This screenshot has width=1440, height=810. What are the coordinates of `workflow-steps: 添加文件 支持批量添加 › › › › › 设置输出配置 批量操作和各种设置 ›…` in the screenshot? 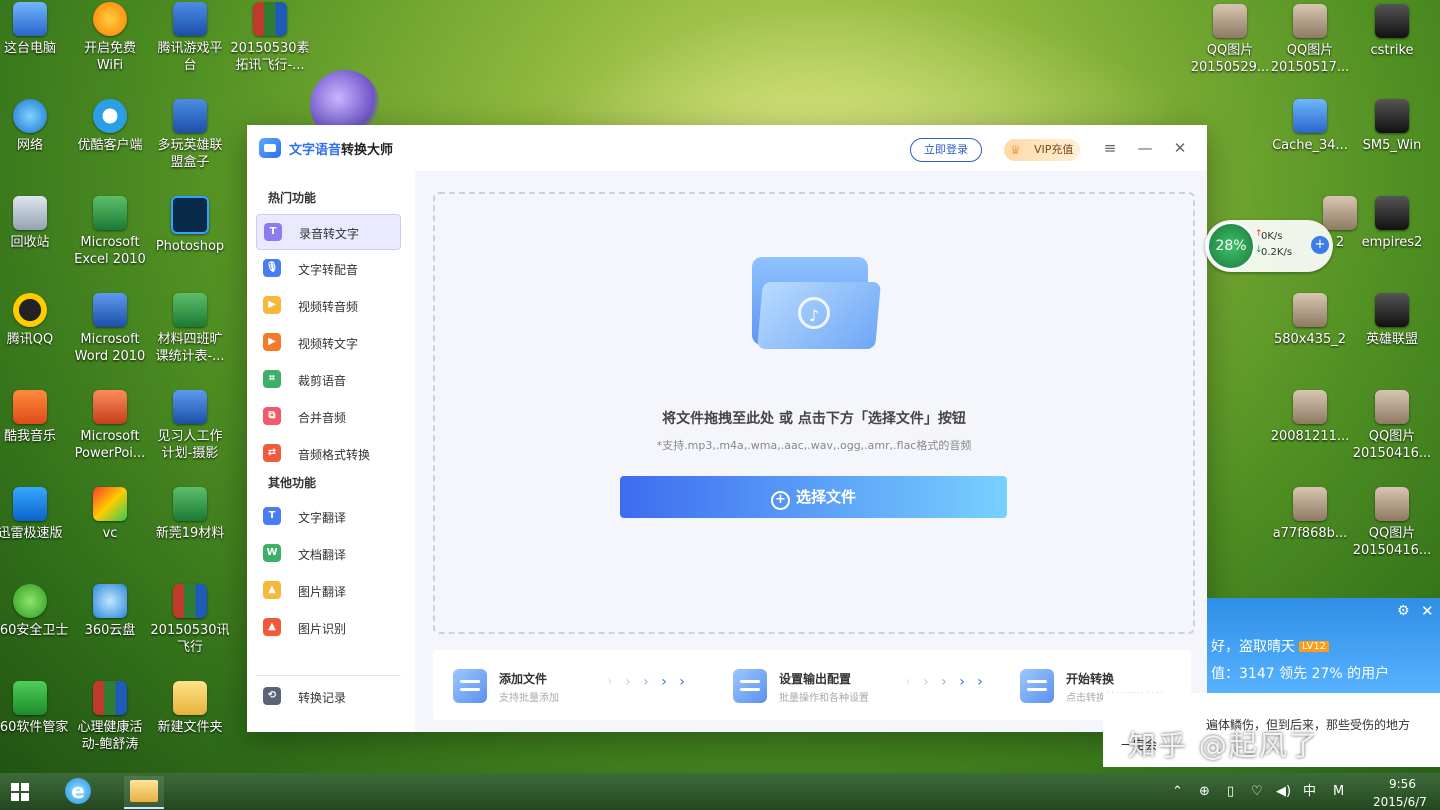 It's located at (812, 685).